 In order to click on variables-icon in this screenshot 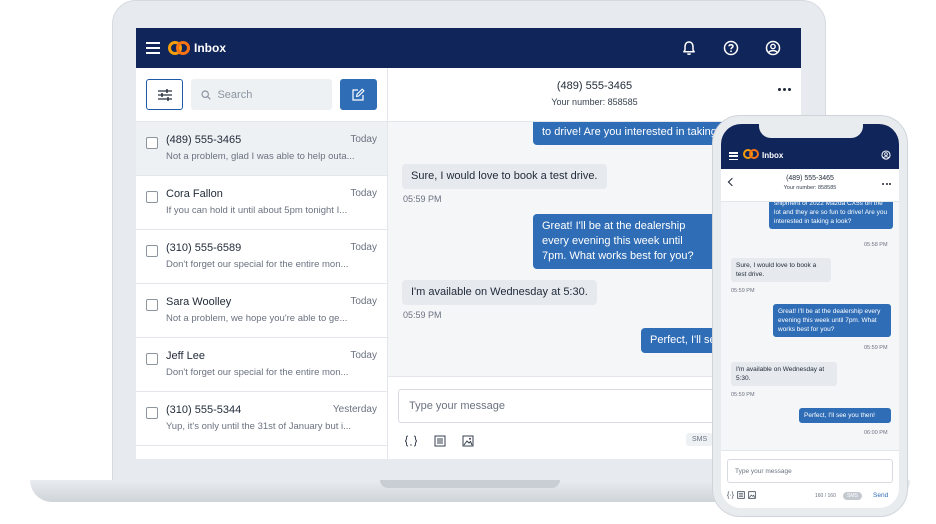, I will do `click(411, 441)`.